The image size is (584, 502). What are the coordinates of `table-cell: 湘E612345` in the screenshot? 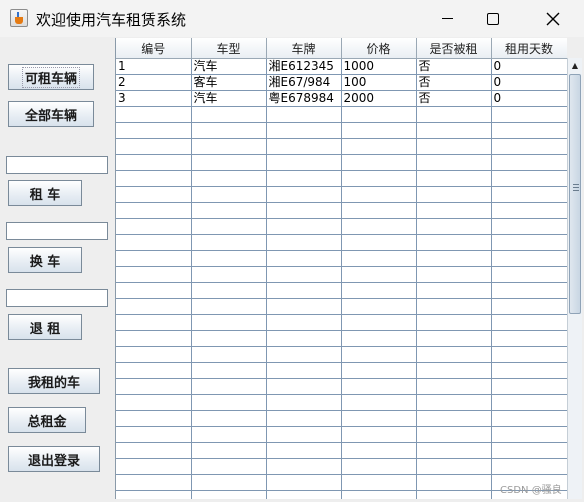 It's located at (304, 66).